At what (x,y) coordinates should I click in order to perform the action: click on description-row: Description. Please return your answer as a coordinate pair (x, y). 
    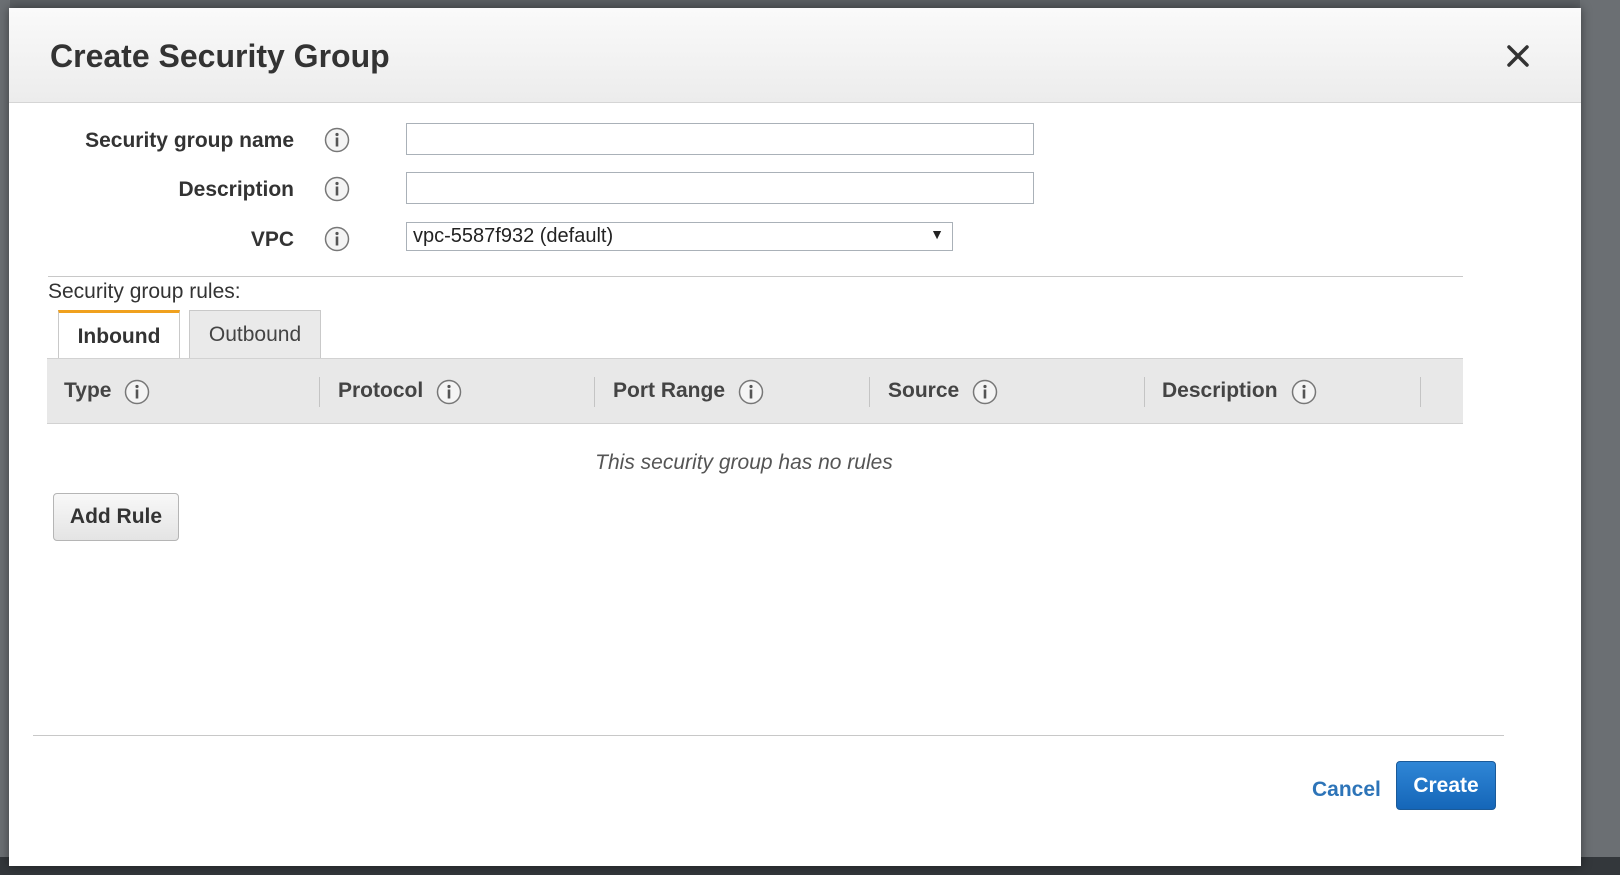
    Looking at the image, I should click on (559, 192).